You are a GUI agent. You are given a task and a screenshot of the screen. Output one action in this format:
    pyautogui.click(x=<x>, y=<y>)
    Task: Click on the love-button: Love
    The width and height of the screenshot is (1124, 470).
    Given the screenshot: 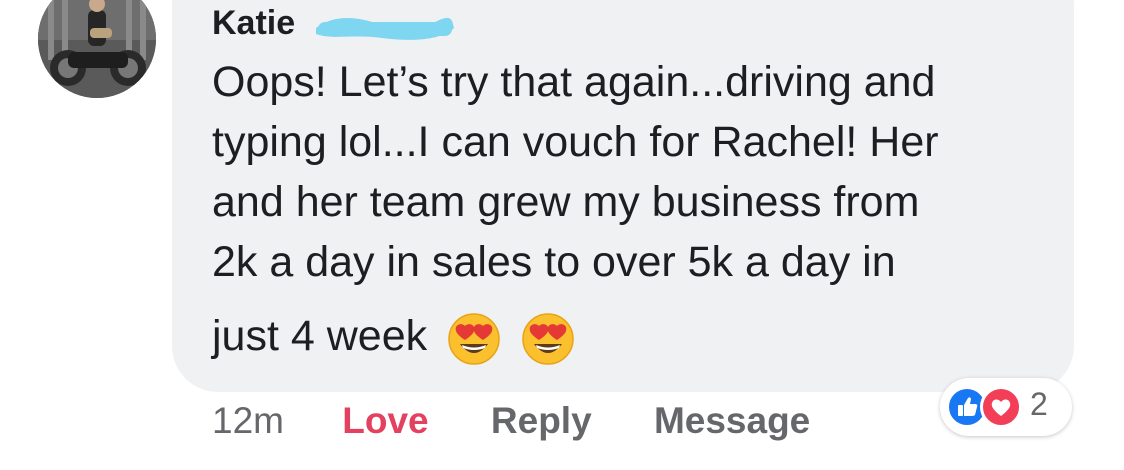 What is the action you would take?
    pyautogui.click(x=385, y=421)
    